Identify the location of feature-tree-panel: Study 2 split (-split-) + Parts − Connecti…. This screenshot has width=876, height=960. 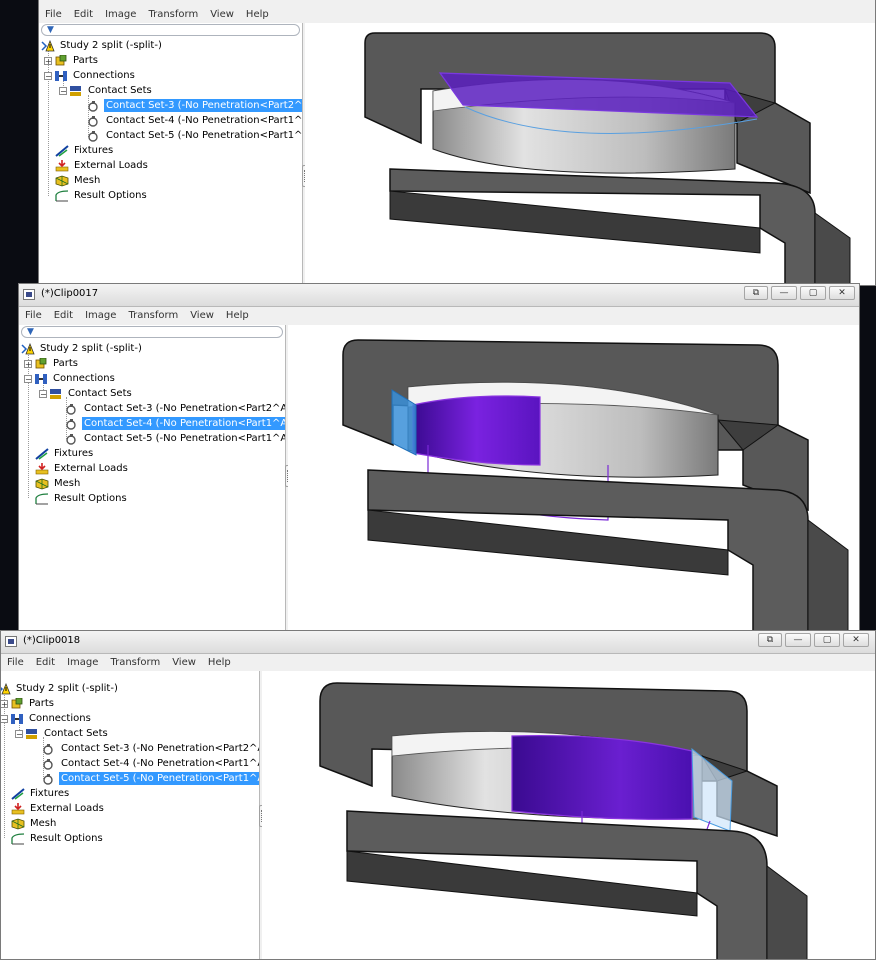
(130, 815).